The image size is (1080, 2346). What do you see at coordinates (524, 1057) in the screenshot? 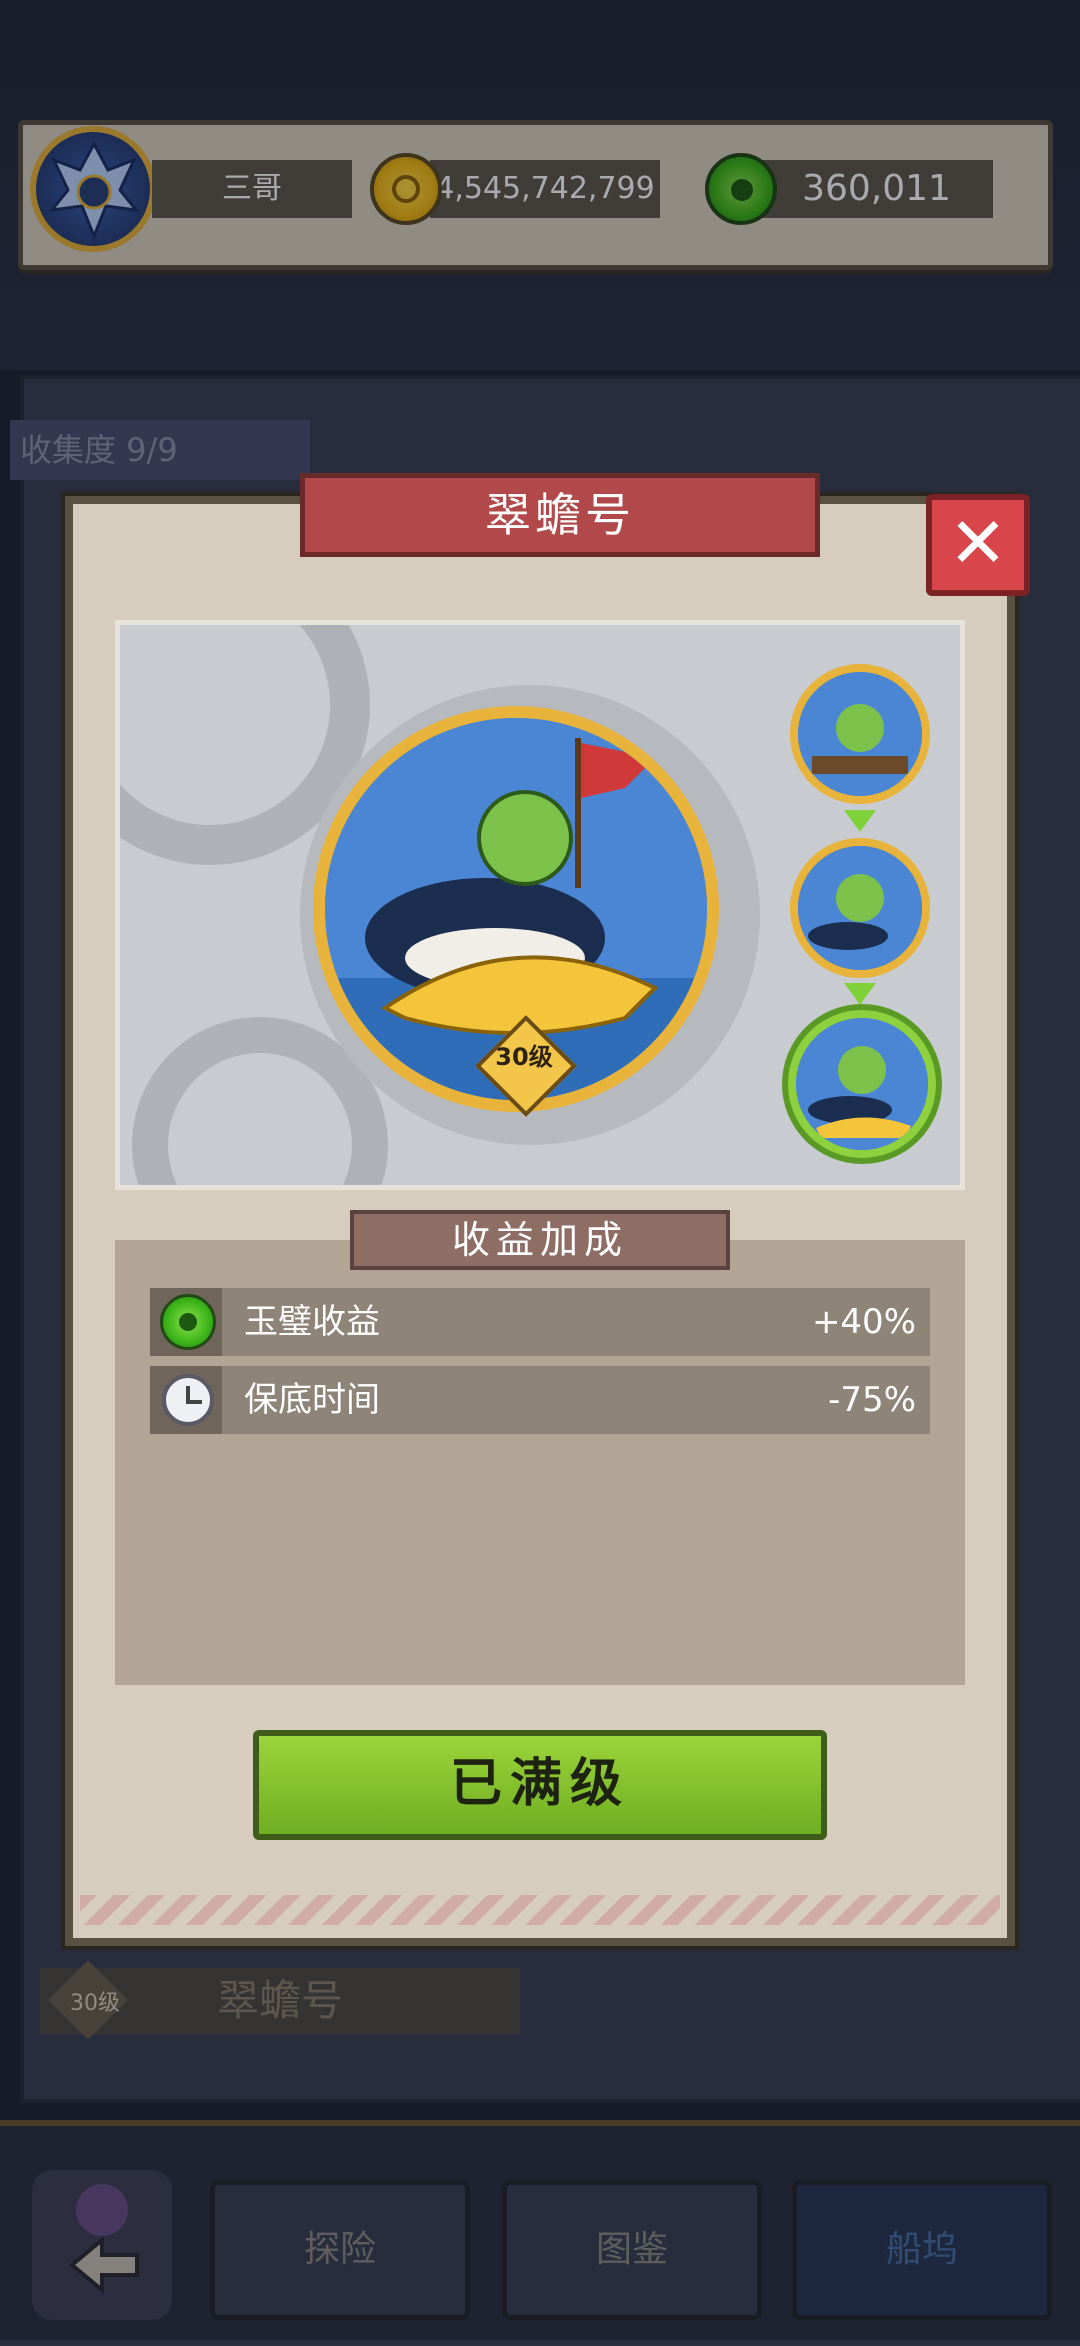
I see `level-badge-text: 30级` at bounding box center [524, 1057].